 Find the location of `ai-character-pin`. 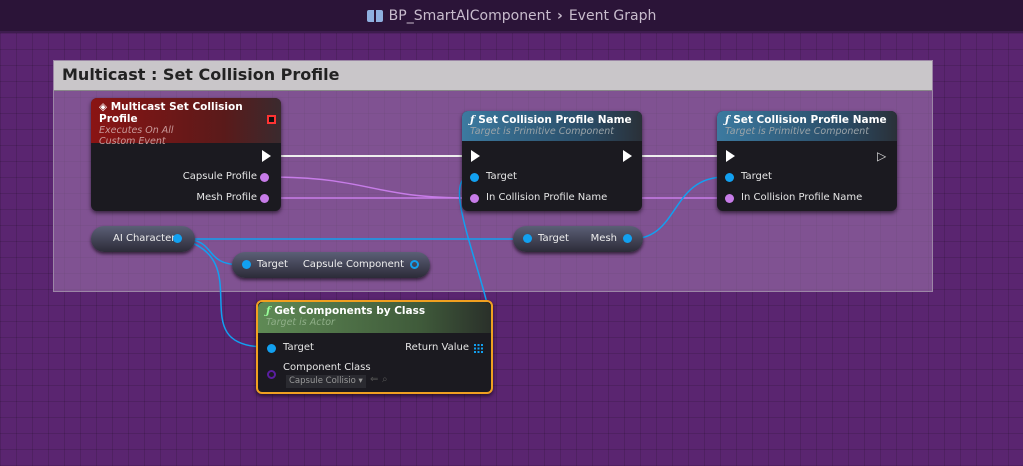

ai-character-pin is located at coordinates (177, 238).